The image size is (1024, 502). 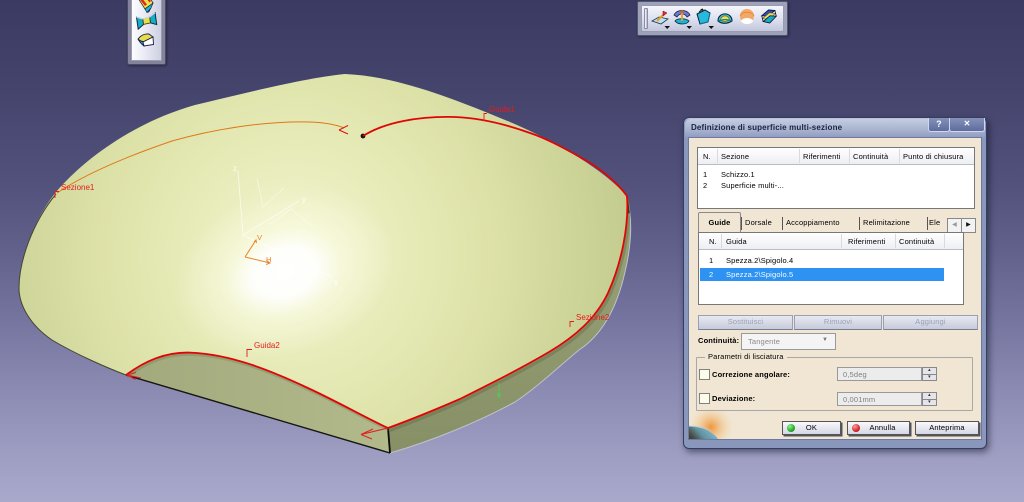 What do you see at coordinates (304, 199) in the screenshot?
I see `svg-text: y` at bounding box center [304, 199].